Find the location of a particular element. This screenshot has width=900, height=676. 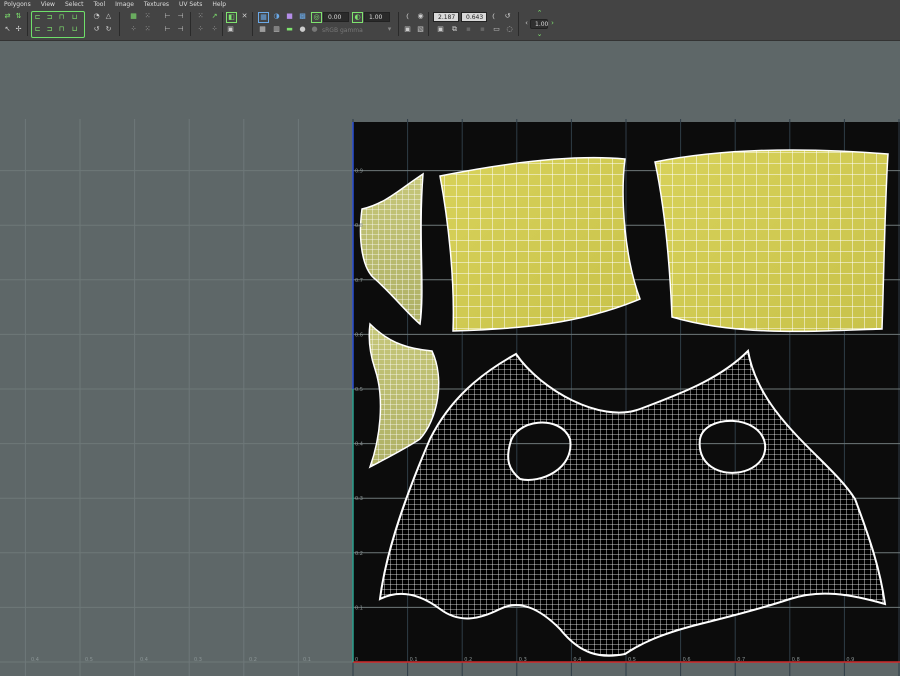

editor-header-gap is located at coordinates (450, 80).